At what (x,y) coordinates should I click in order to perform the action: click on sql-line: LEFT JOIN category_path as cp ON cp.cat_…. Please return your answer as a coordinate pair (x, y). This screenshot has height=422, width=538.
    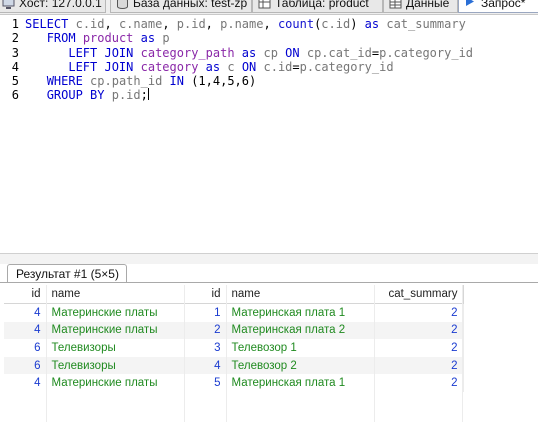
    Looking at the image, I should click on (249, 53).